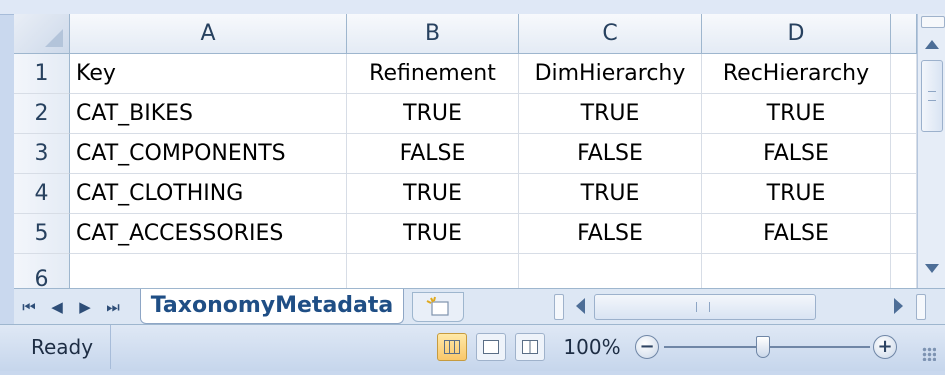 Image resolution: width=945 pixels, height=375 pixels. I want to click on cell-e3, so click(904, 154).